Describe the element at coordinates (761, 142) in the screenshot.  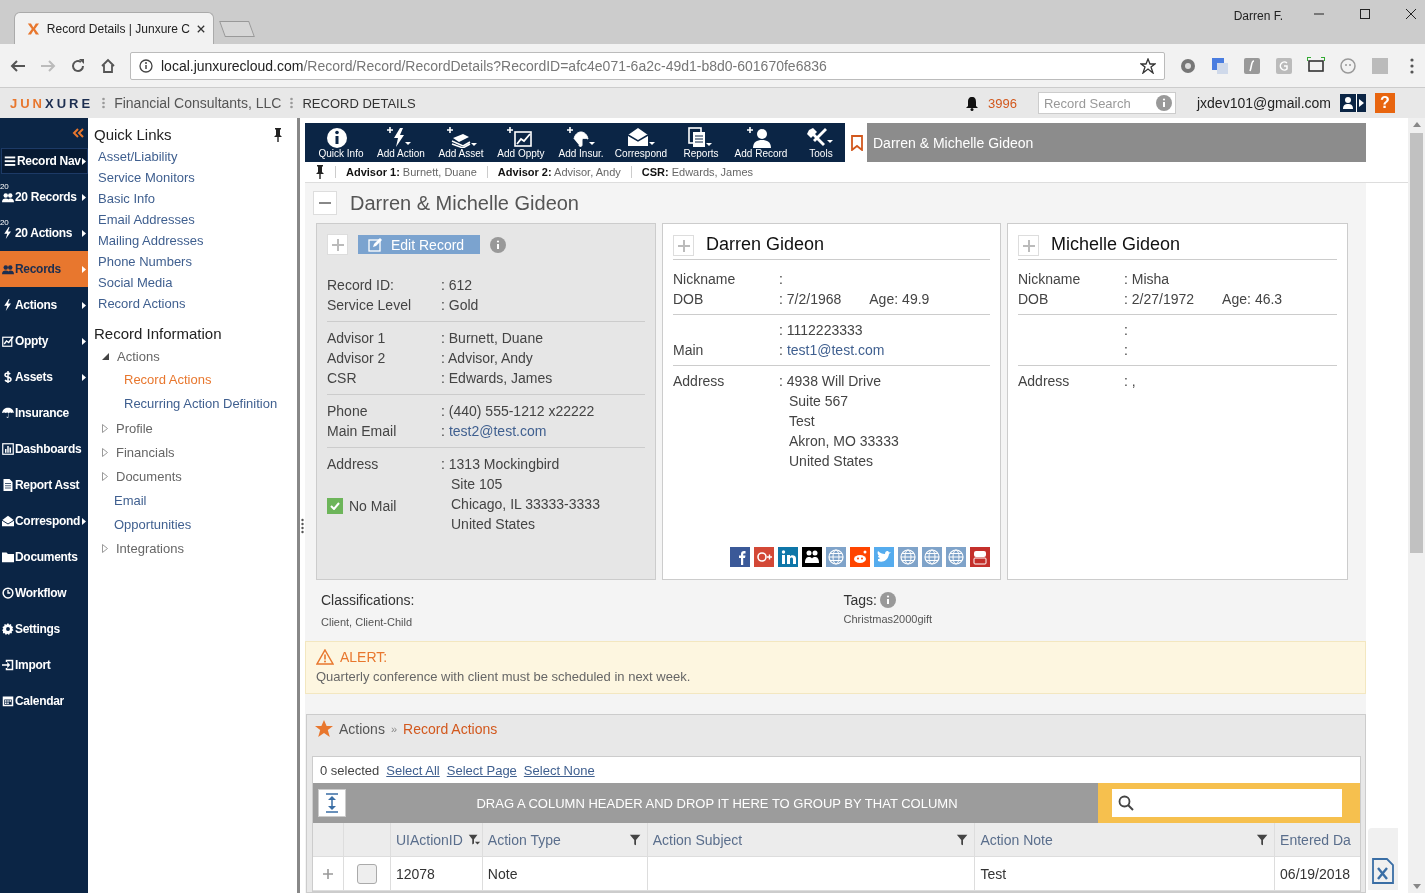
I see `toolbar-button: Add Record` at that location.